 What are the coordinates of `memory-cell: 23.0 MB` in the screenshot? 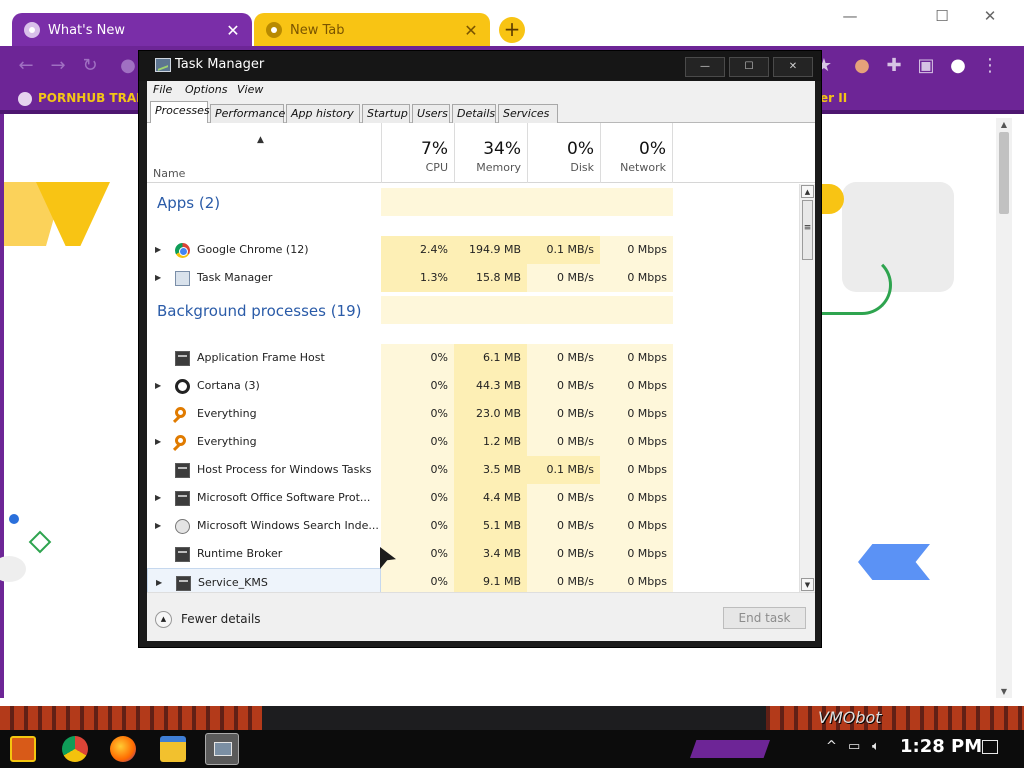 It's located at (490, 414).